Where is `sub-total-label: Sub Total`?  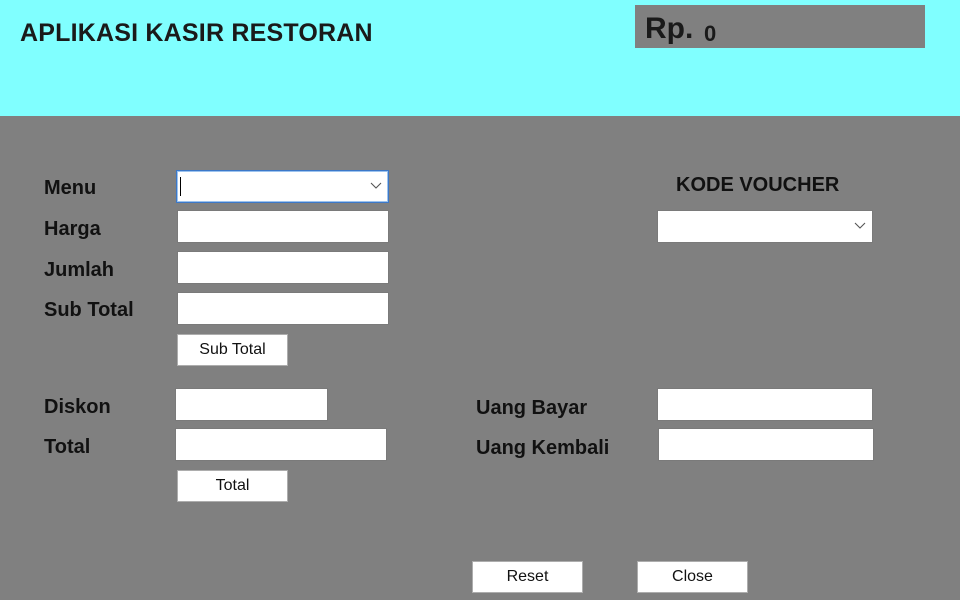
sub-total-label: Sub Total is located at coordinates (89, 310).